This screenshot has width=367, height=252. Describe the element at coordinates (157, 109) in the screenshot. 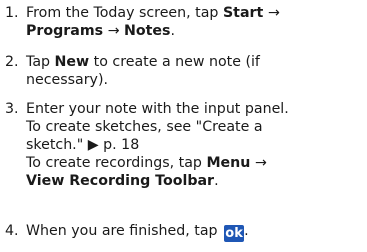

I see `step-line: Enter your note with the input panel.` at that location.